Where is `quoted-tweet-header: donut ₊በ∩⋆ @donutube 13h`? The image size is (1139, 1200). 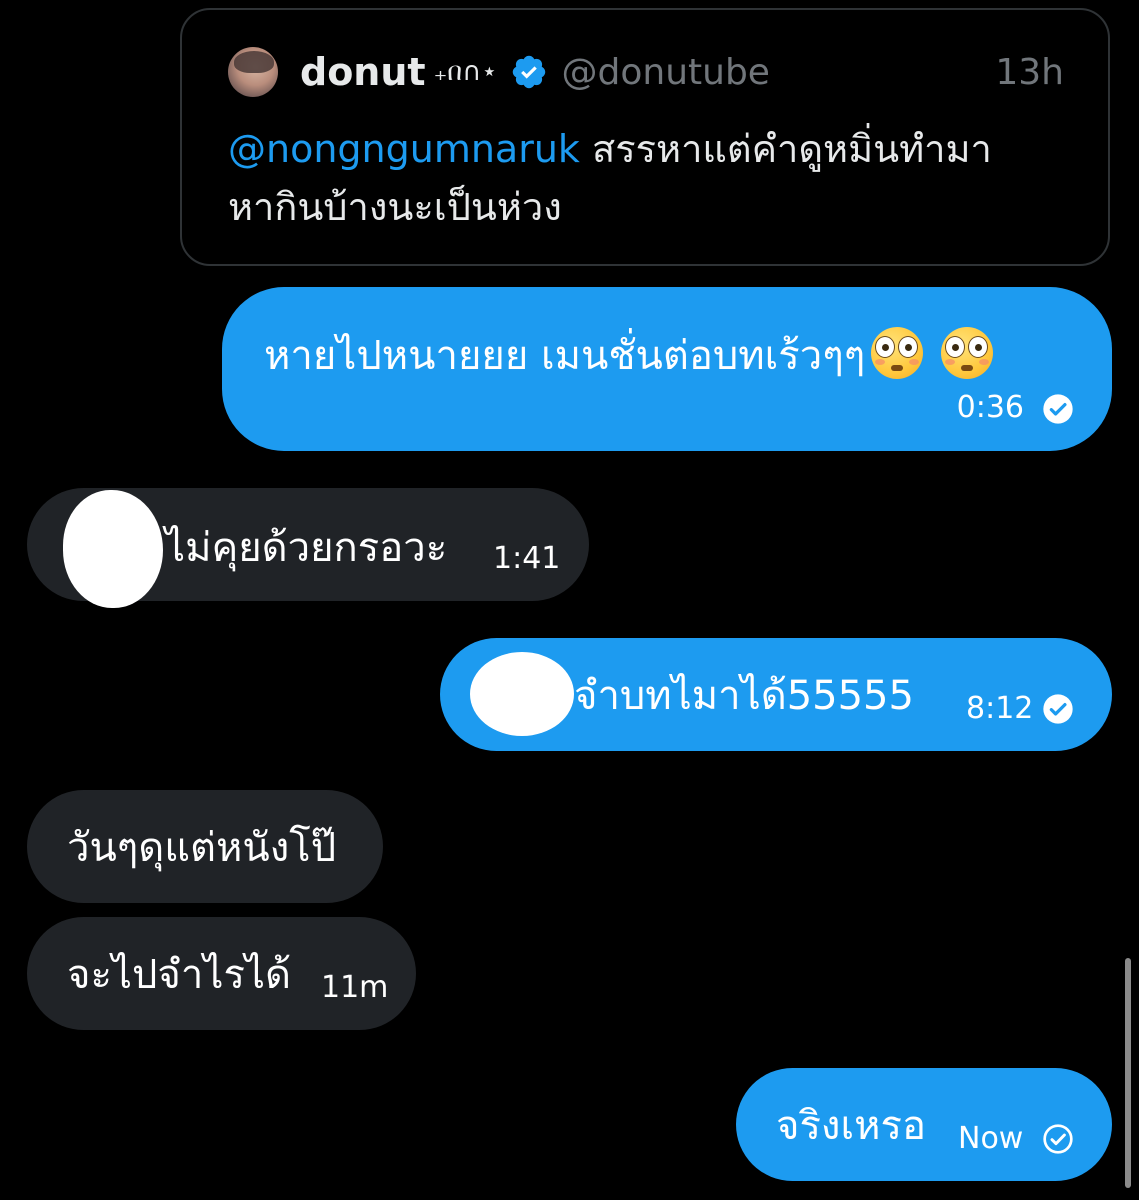 quoted-tweet-header: donut ₊በ∩⋆ @donutube 13h is located at coordinates (646, 72).